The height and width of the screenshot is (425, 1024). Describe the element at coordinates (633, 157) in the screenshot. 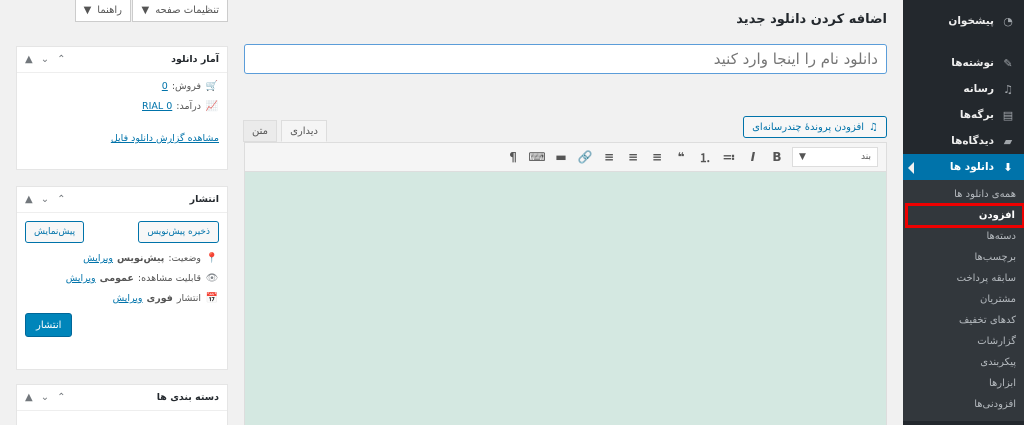

I see `align-center-icon: ≡` at that location.